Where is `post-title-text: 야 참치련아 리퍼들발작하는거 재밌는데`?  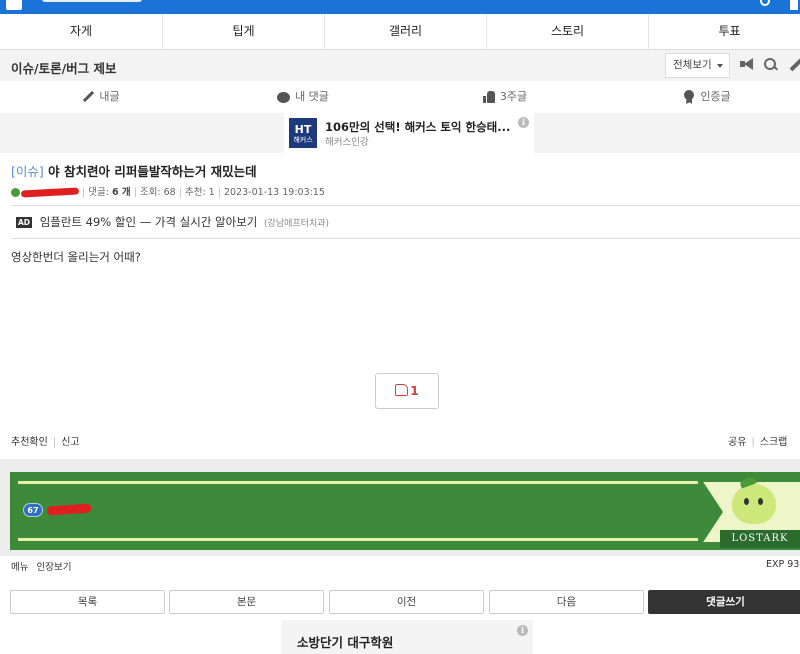 post-title-text: 야 참치련아 리퍼들발작하는거 재밌는데 is located at coordinates (152, 171).